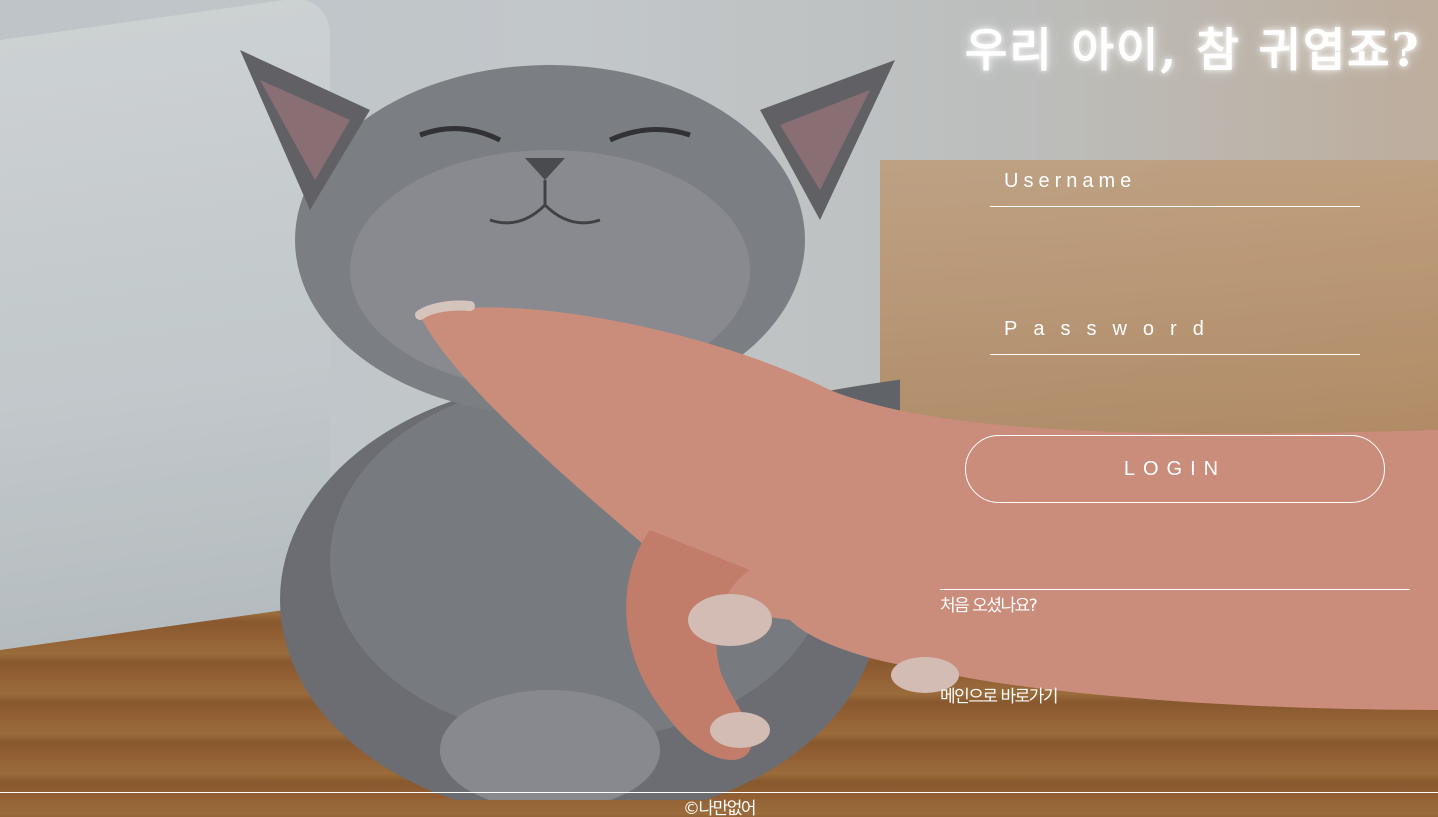 The width and height of the screenshot is (1438, 817). What do you see at coordinates (1175, 589) in the screenshot?
I see `form-divider` at bounding box center [1175, 589].